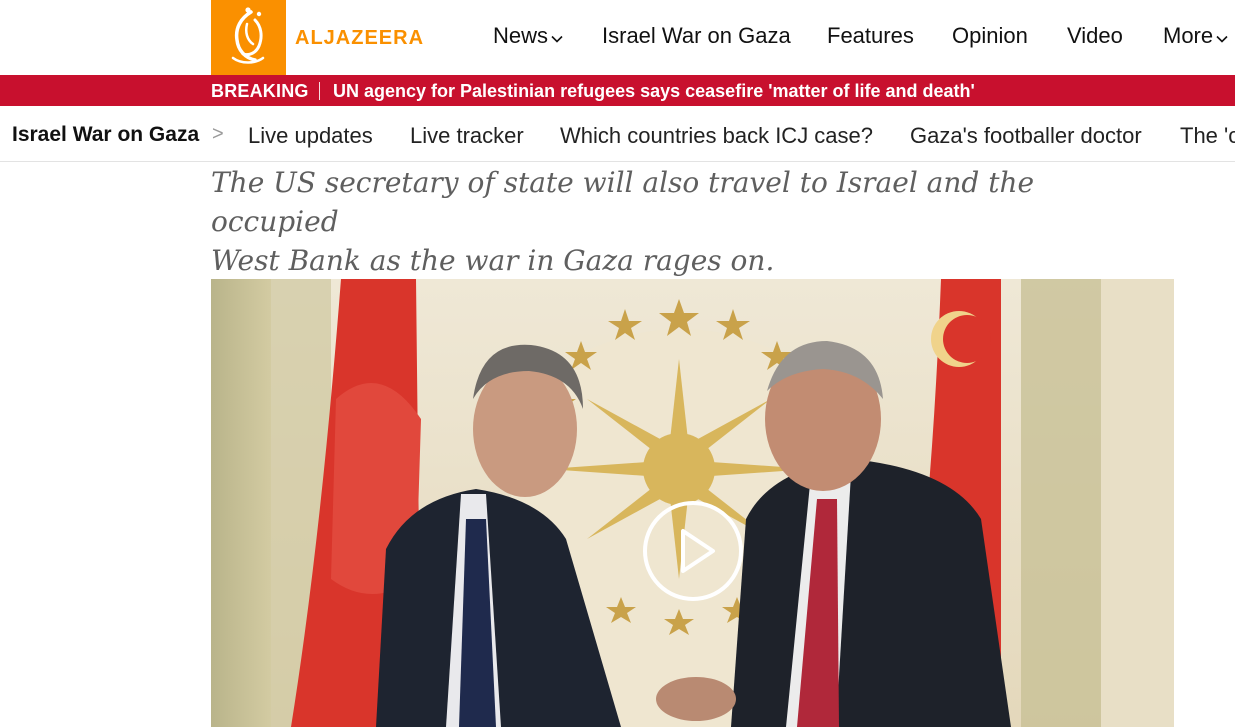 The width and height of the screenshot is (1235, 727). I want to click on nav-item-label: Features, so click(870, 35).